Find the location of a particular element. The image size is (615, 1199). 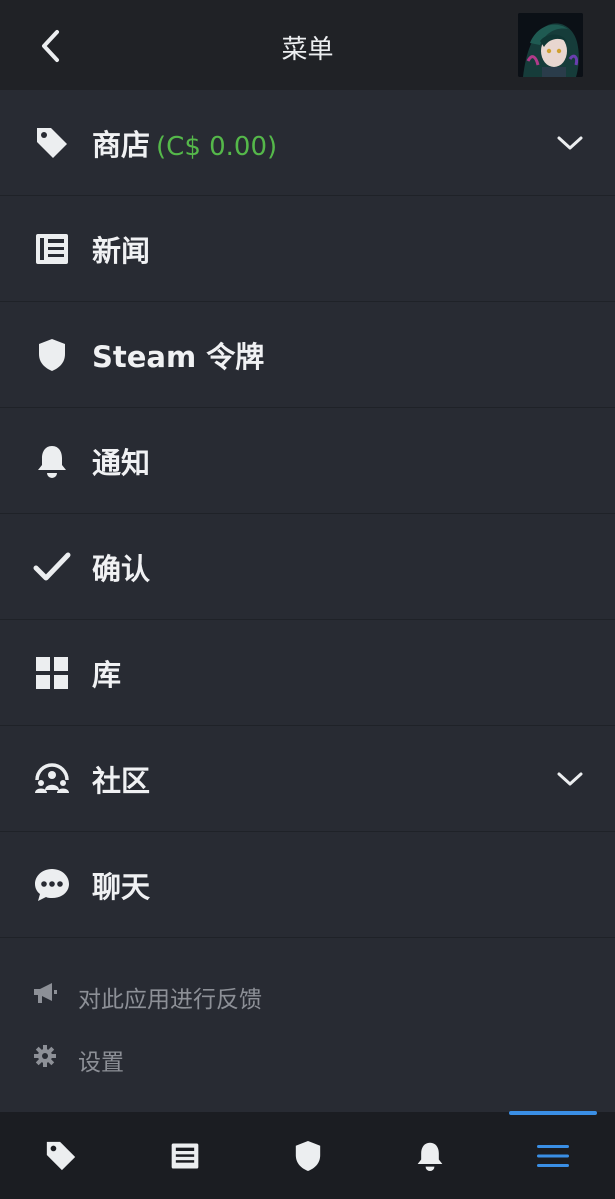

menu-item-label: 聊天 is located at coordinates (121, 886).